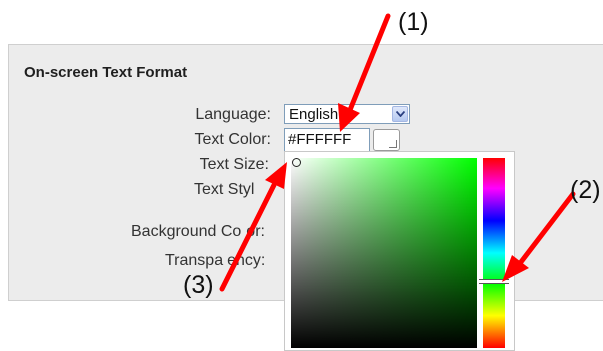 The image size is (603, 351). What do you see at coordinates (255, 231) in the screenshot?
I see `background-color-label-tail: or:` at bounding box center [255, 231].